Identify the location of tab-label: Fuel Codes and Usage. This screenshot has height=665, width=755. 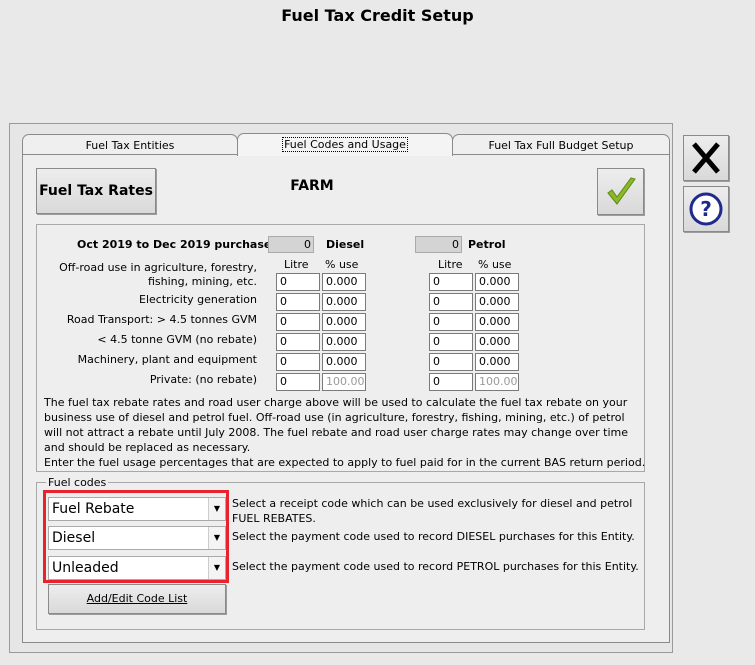
(345, 144).